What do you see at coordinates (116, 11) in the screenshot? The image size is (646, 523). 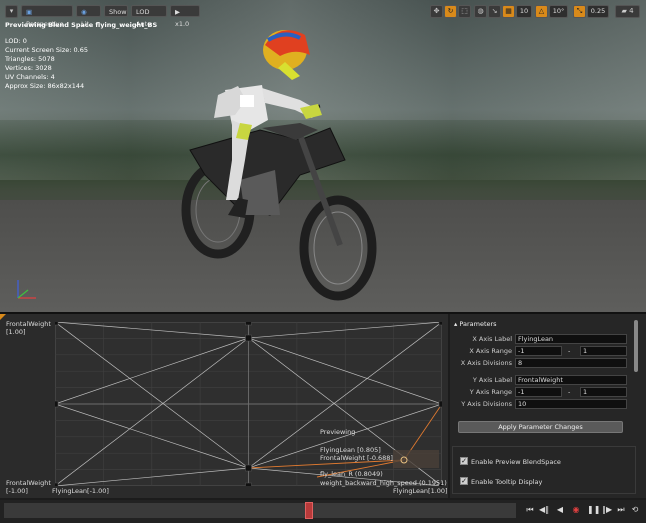 I see `show-button: Show` at bounding box center [116, 11].